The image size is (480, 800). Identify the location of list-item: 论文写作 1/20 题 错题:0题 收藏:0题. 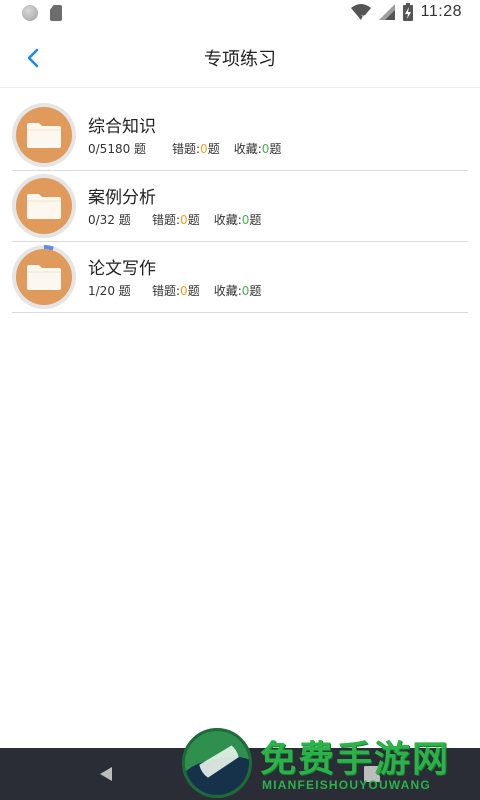
(240, 277).